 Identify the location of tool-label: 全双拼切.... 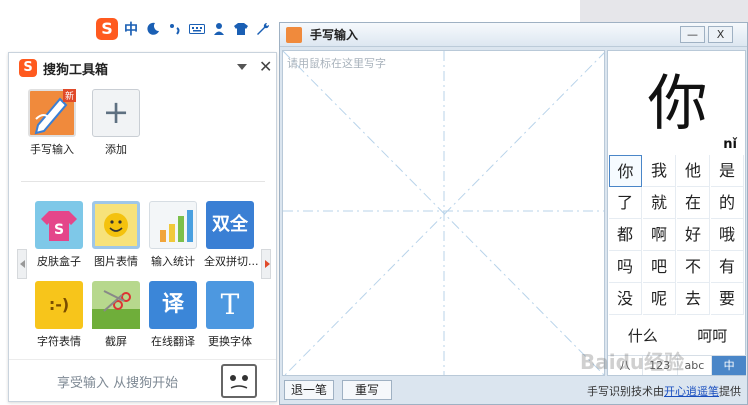
(231, 261).